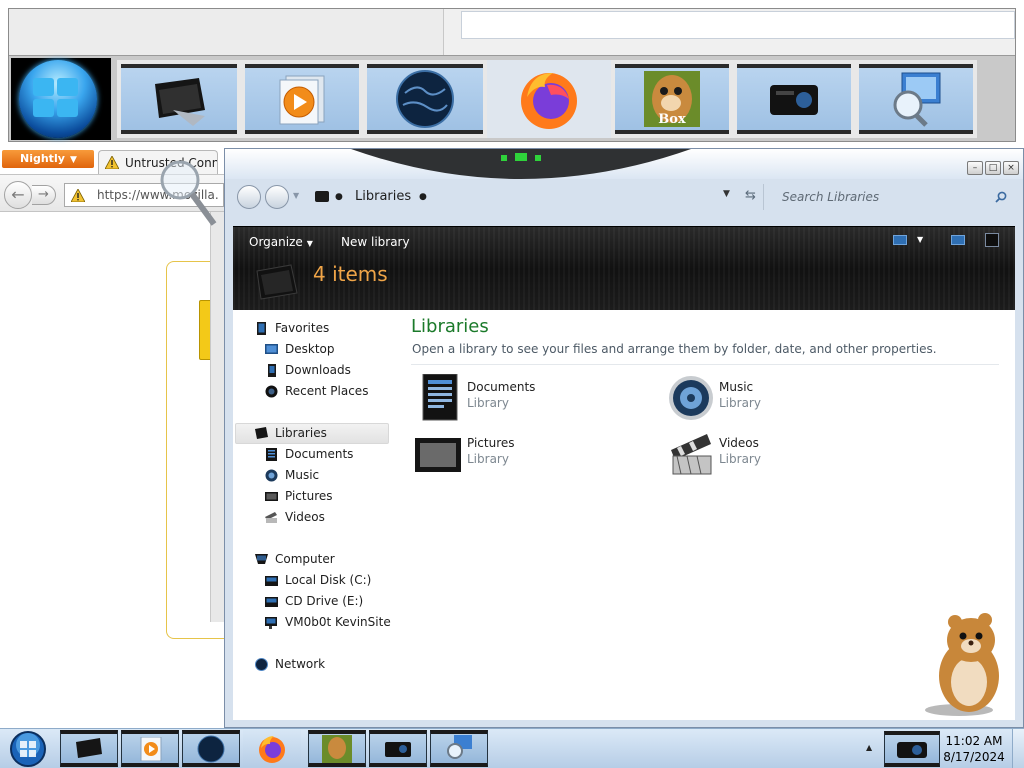 This screenshot has height=768, width=1024. I want to click on taskbar-globe-button, so click(211, 748).